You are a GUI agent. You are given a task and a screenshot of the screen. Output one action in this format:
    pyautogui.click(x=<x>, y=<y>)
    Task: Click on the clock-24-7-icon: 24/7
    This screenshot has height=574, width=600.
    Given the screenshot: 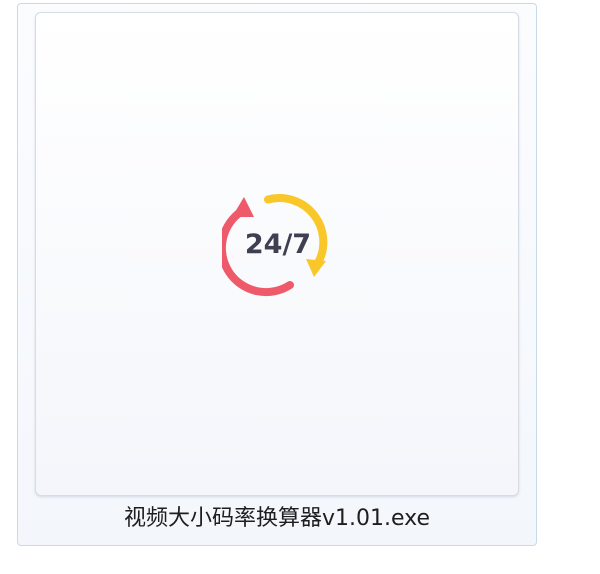 What is the action you would take?
    pyautogui.click(x=278, y=243)
    